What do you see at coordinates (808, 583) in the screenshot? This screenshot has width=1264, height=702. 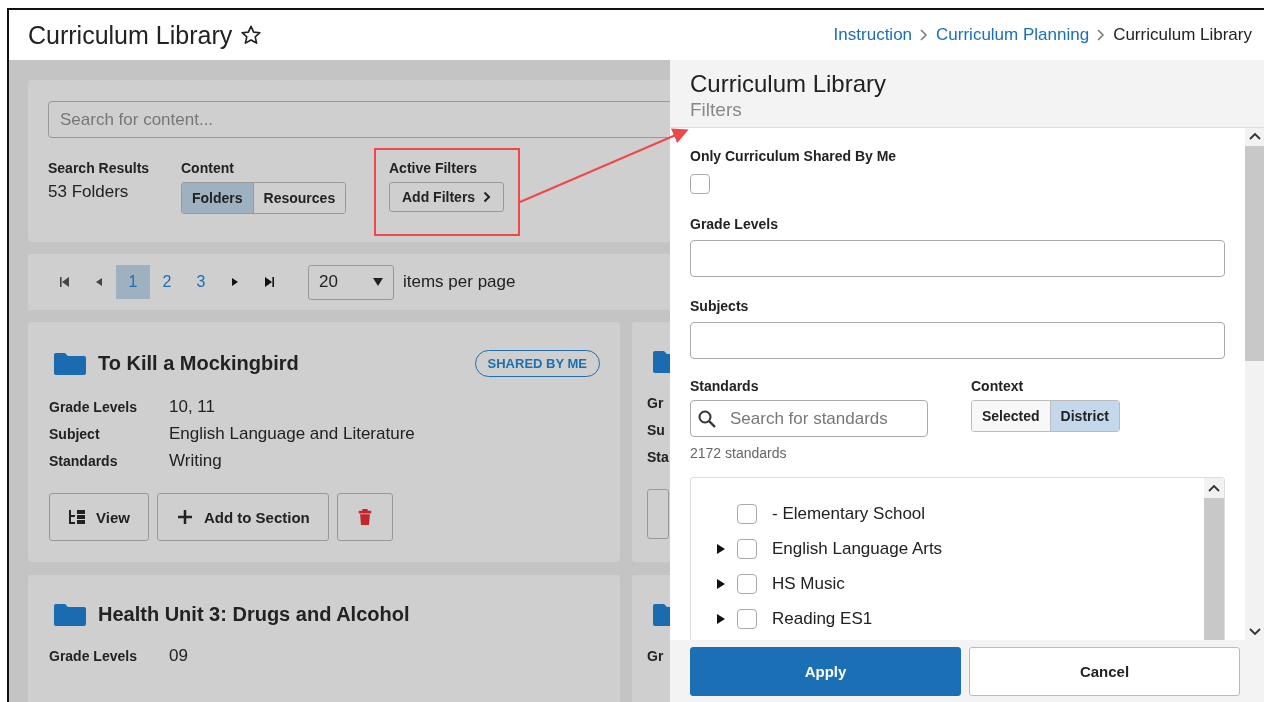 I see `tree-item: HS Music` at bounding box center [808, 583].